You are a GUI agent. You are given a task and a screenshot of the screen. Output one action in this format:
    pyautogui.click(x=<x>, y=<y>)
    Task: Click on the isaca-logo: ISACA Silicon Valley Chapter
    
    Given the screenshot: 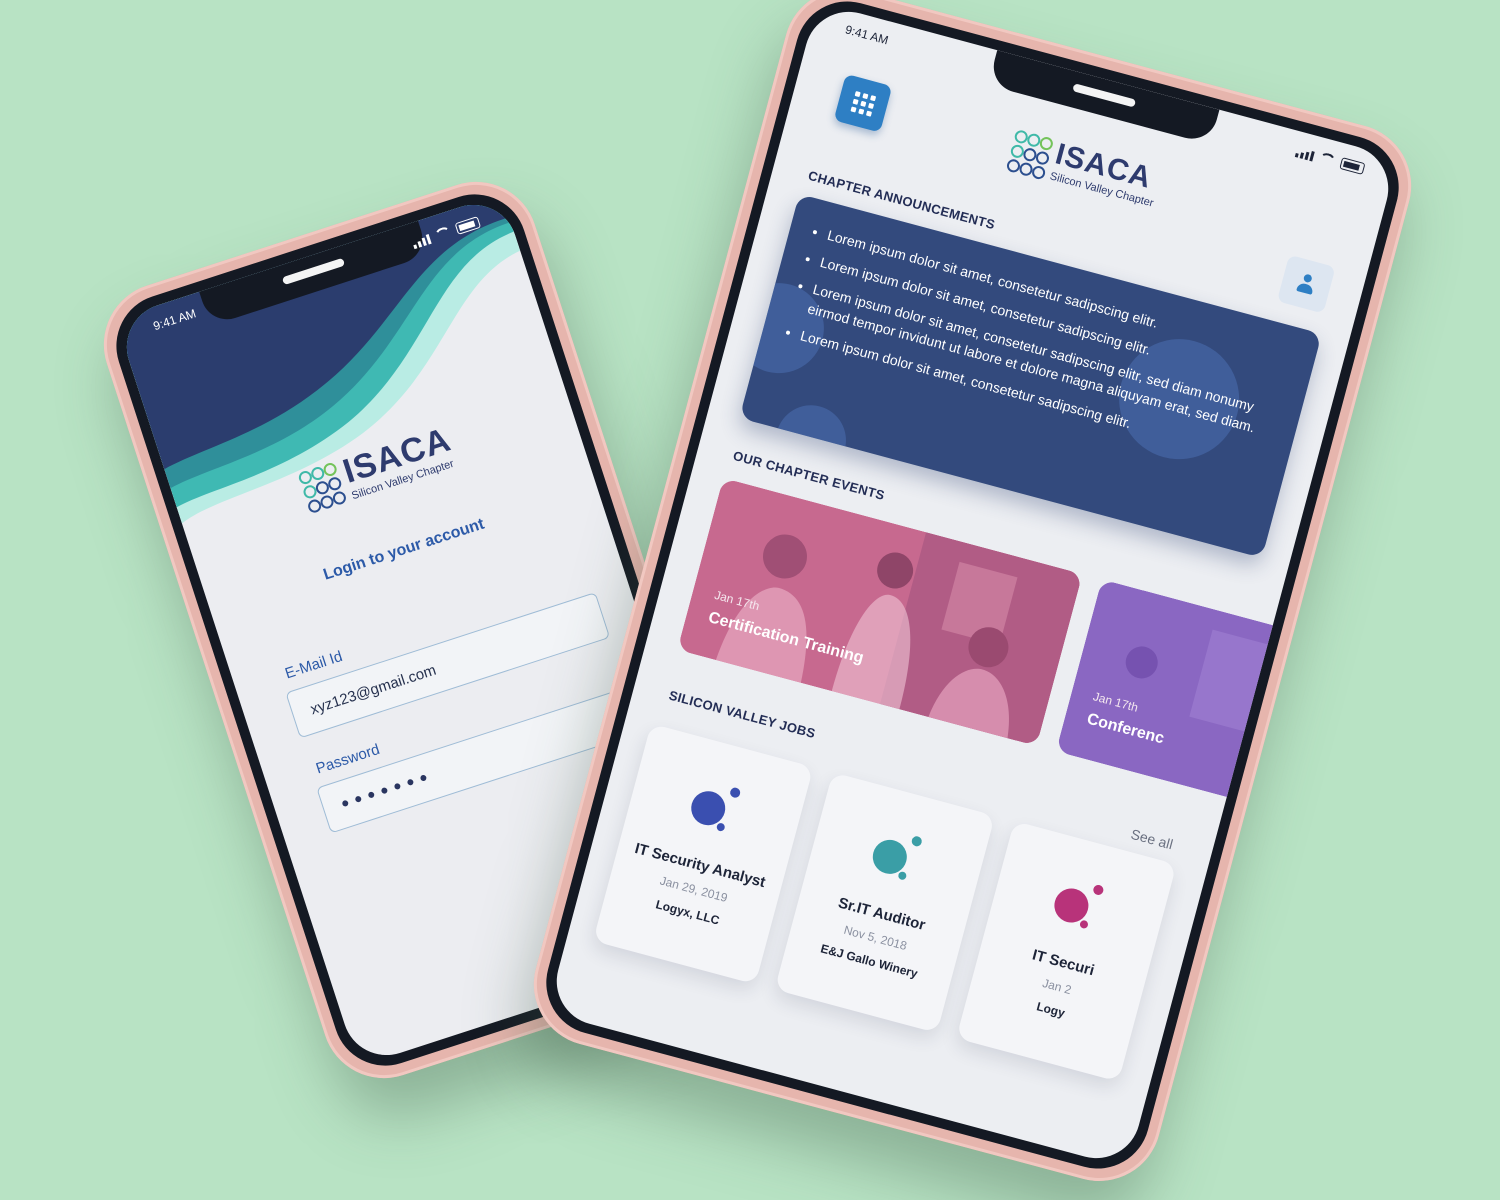 What is the action you would take?
    pyautogui.click(x=1084, y=169)
    